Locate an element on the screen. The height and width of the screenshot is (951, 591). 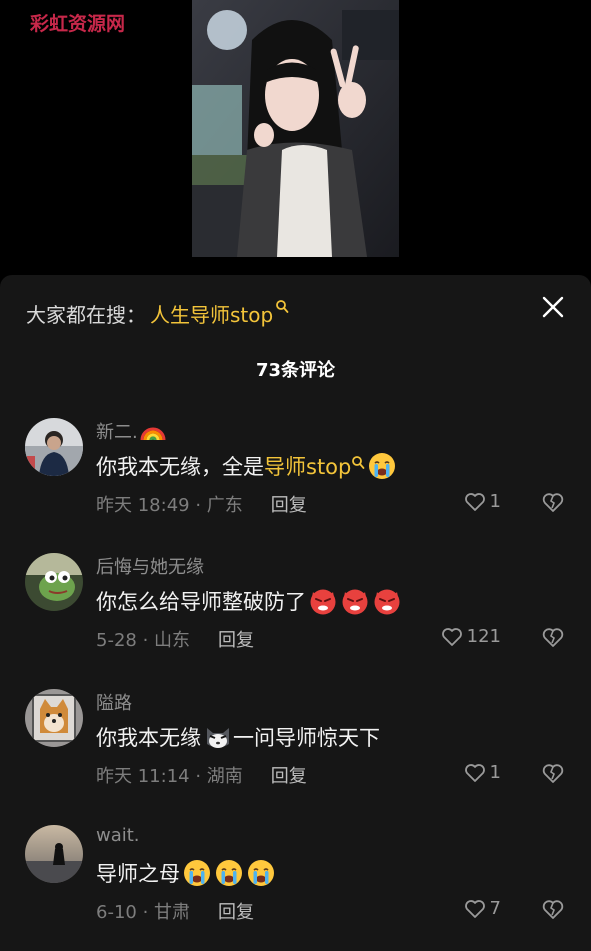
video-player is located at coordinates (295, 128).